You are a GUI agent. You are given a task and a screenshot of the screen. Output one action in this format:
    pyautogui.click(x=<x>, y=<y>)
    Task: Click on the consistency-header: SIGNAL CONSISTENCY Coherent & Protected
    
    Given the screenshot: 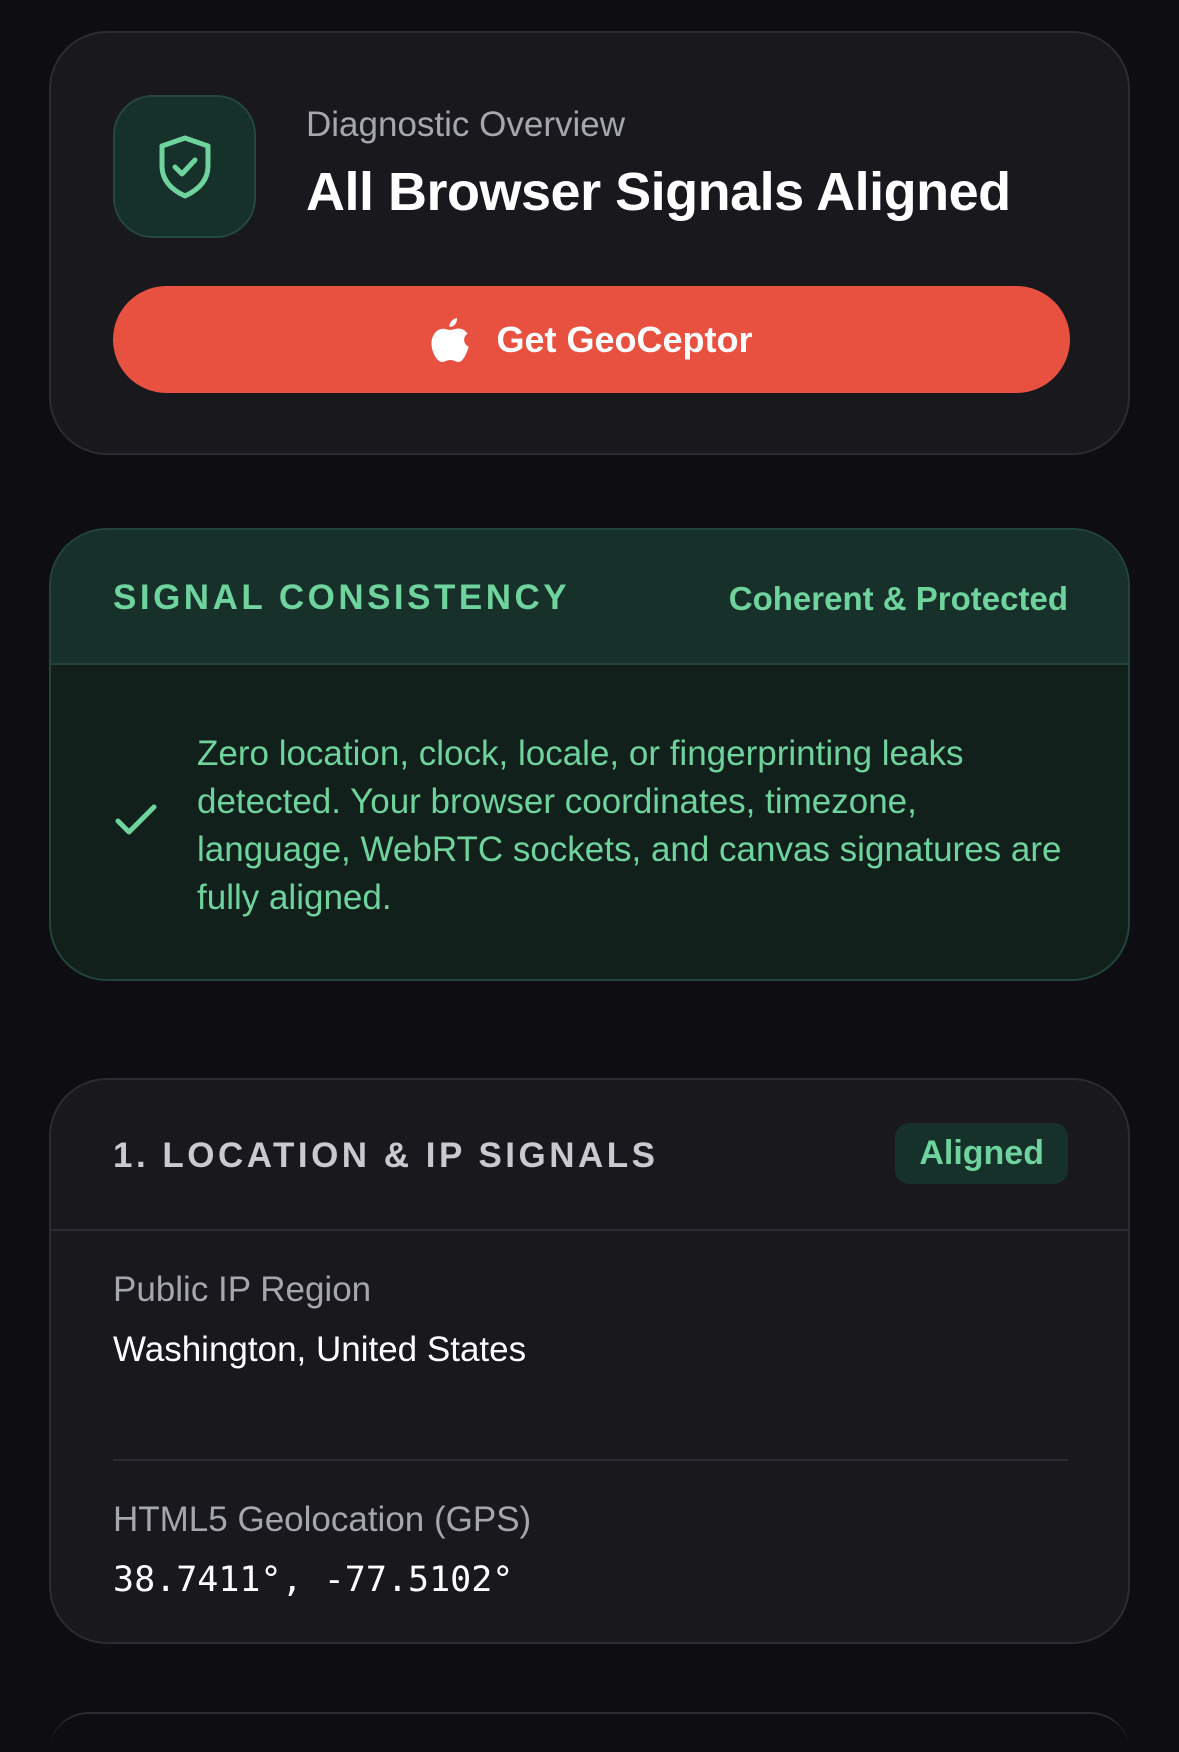 What is the action you would take?
    pyautogui.click(x=589, y=597)
    